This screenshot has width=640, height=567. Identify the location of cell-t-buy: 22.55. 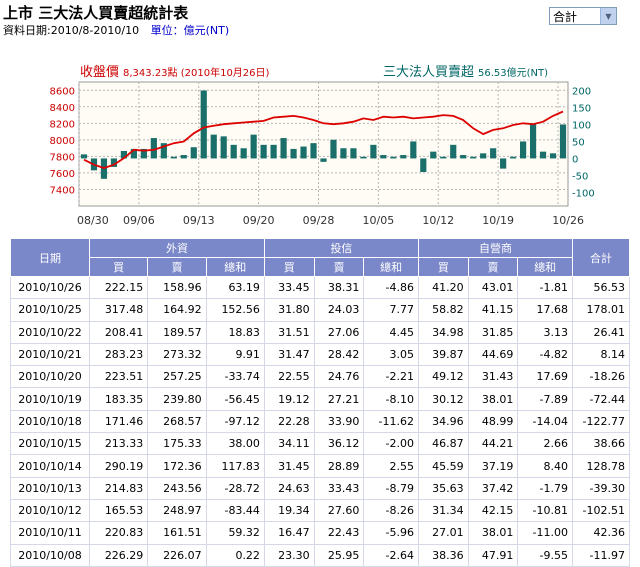
(289, 377).